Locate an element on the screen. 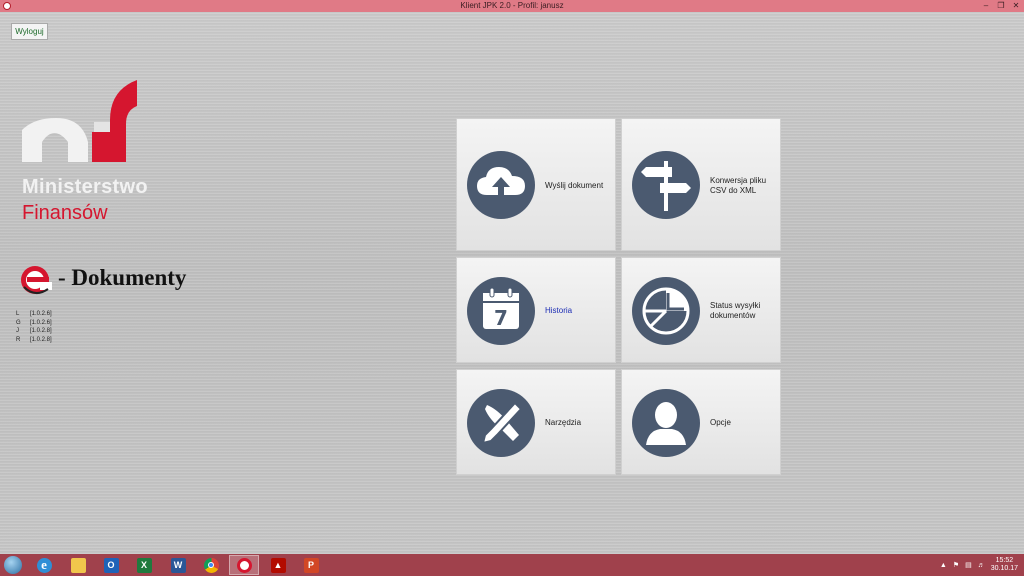 This screenshot has height=576, width=1024. user-icon is located at coordinates (666, 423).